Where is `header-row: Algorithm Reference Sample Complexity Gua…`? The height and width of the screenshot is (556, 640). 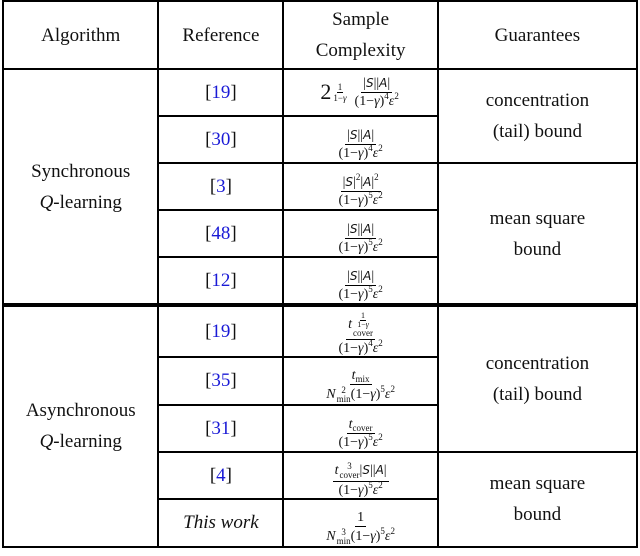
header-row: Algorithm Reference Sample Complexity Gua… is located at coordinates (320, 35).